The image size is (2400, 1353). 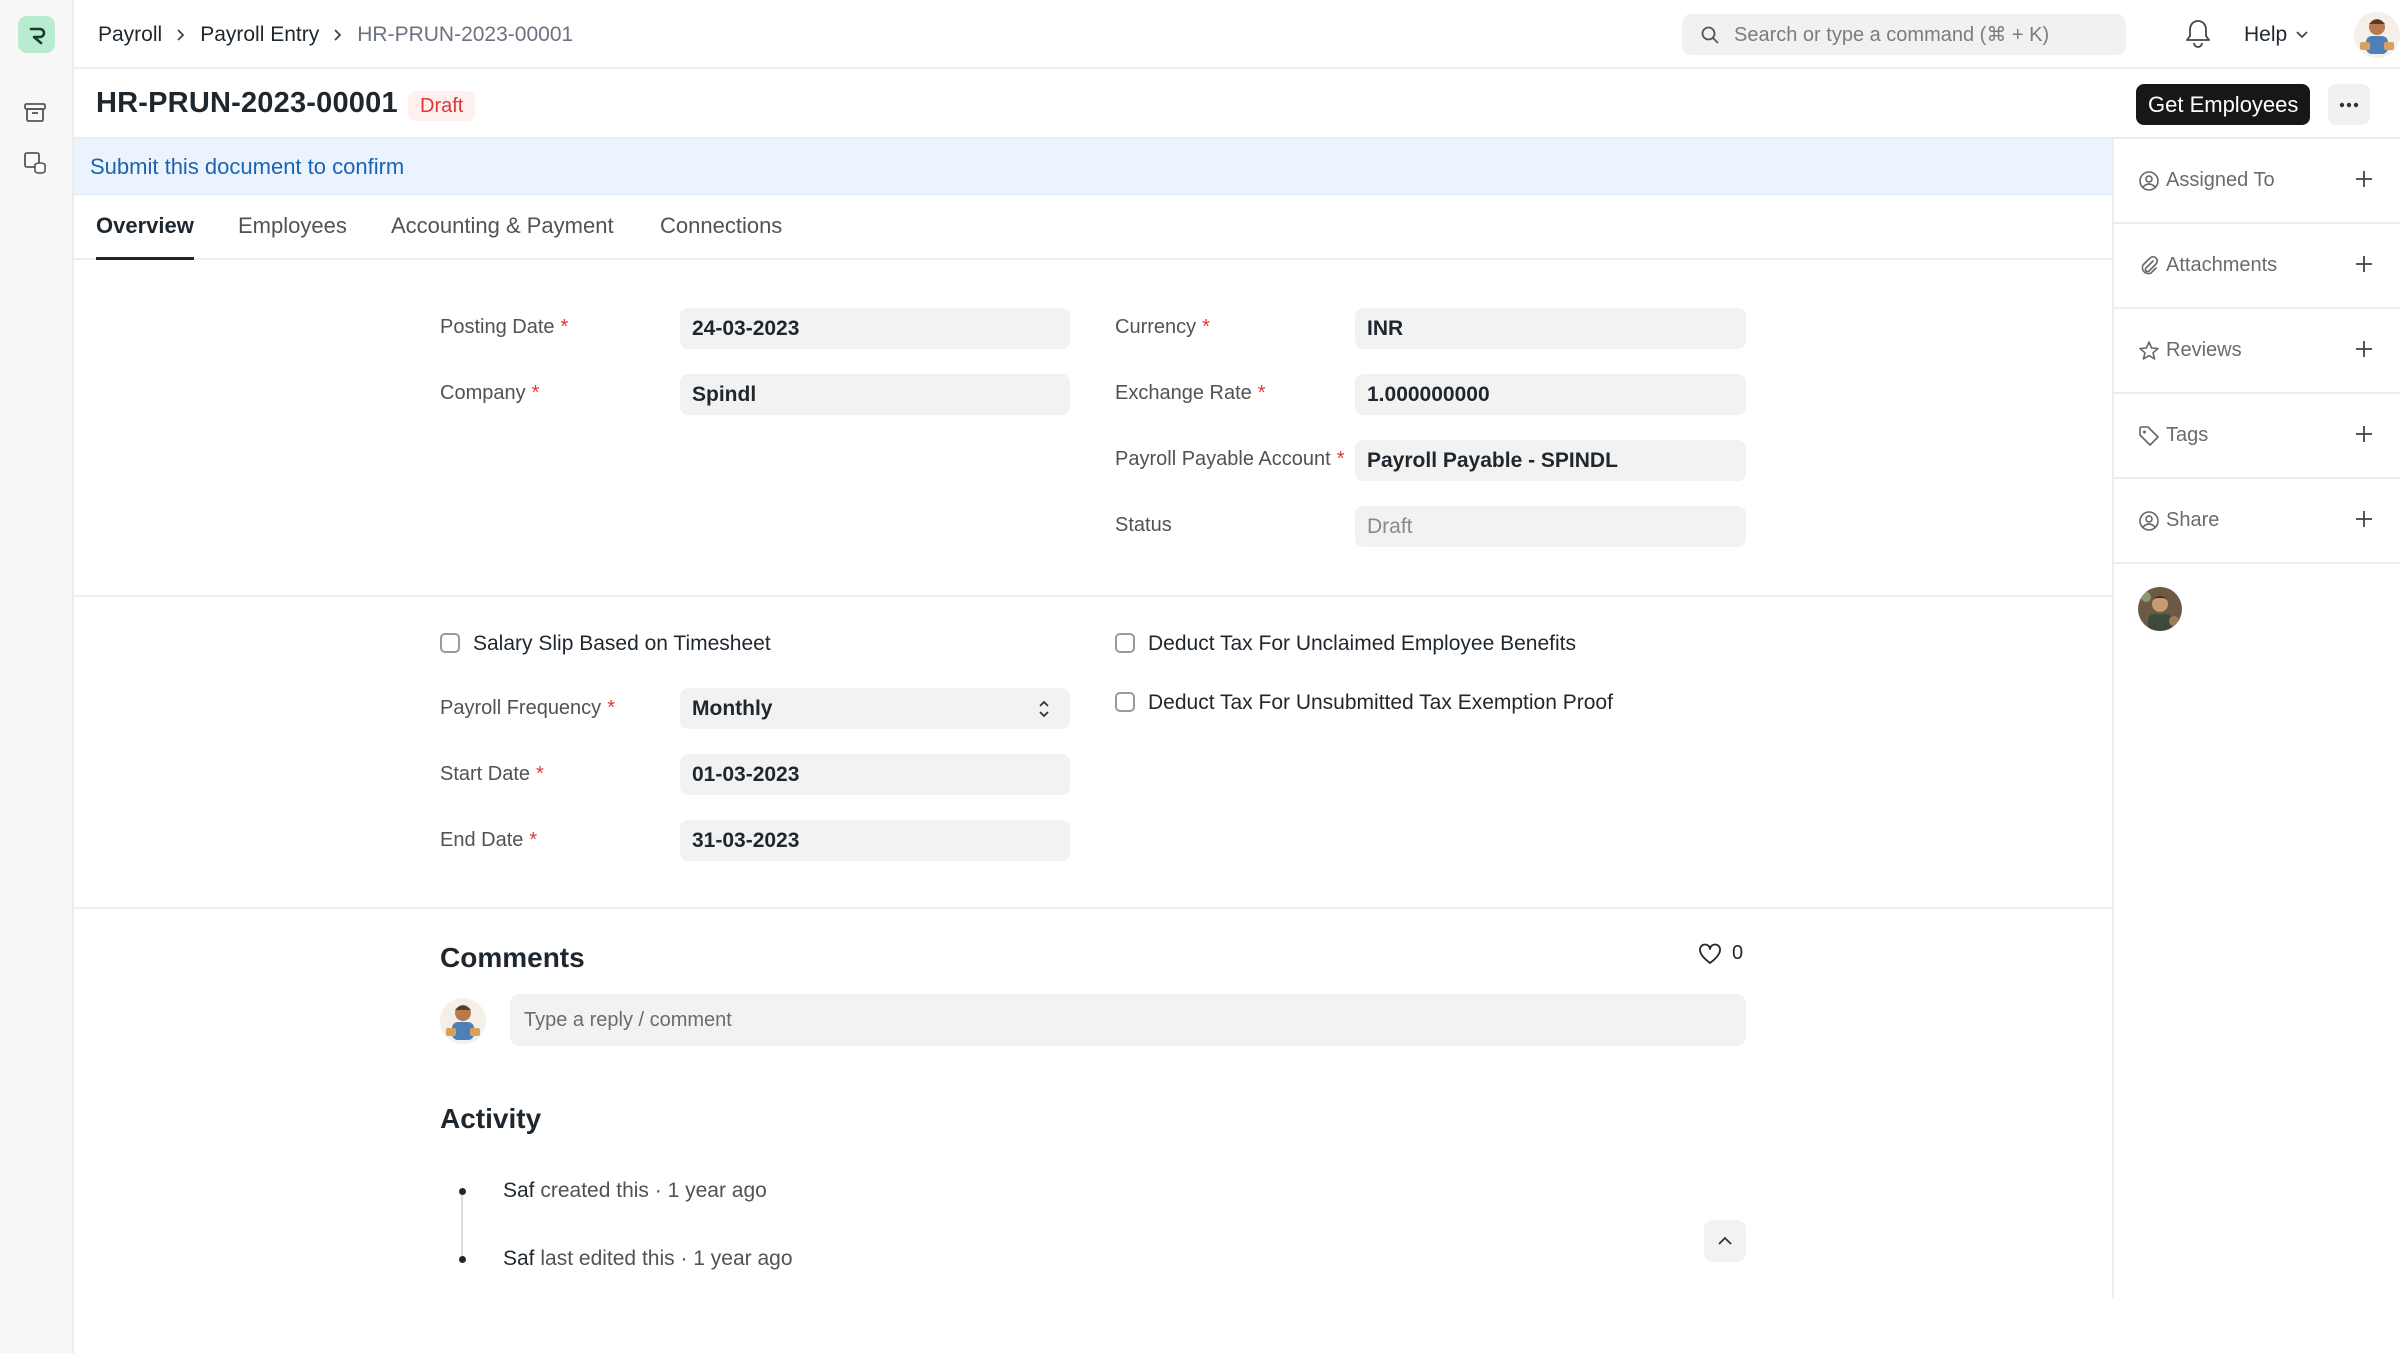 I want to click on like-button: 0, so click(x=1720, y=953).